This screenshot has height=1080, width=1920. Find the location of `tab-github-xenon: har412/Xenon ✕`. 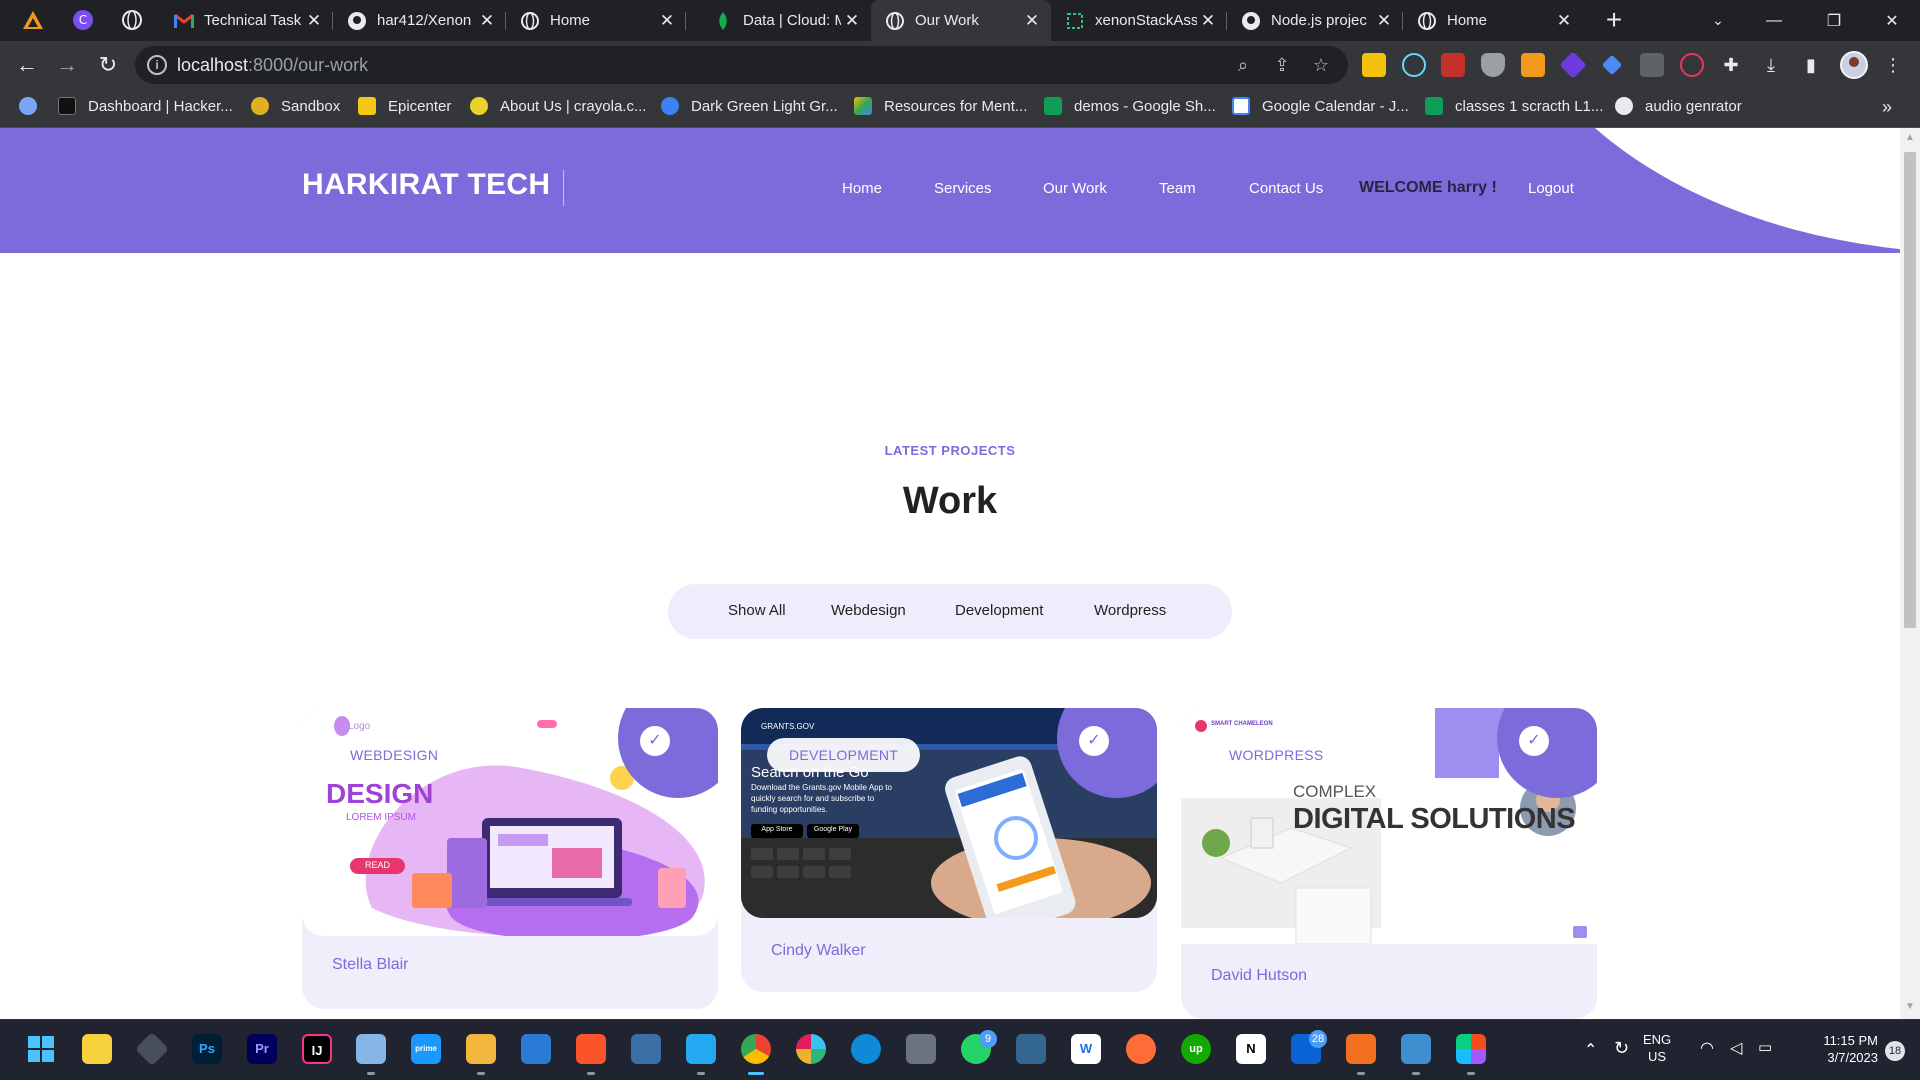

tab-github-xenon: har412/Xenon ✕ is located at coordinates (419, 20).